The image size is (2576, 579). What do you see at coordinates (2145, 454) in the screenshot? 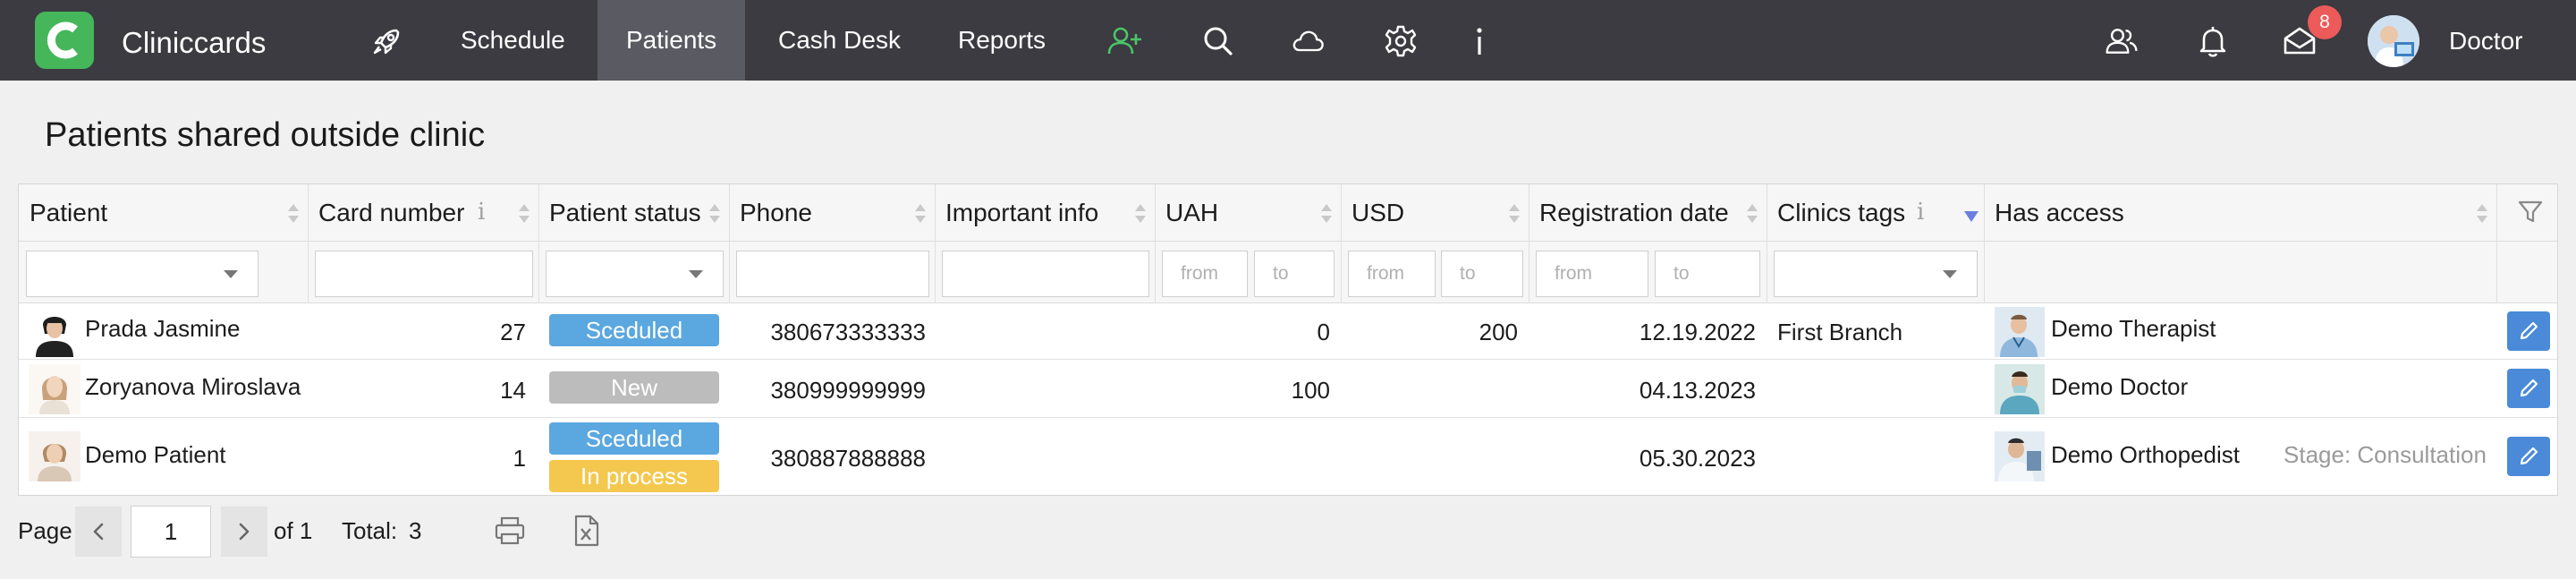
I see `access-doctor-name: Demo Orthopedist` at bounding box center [2145, 454].